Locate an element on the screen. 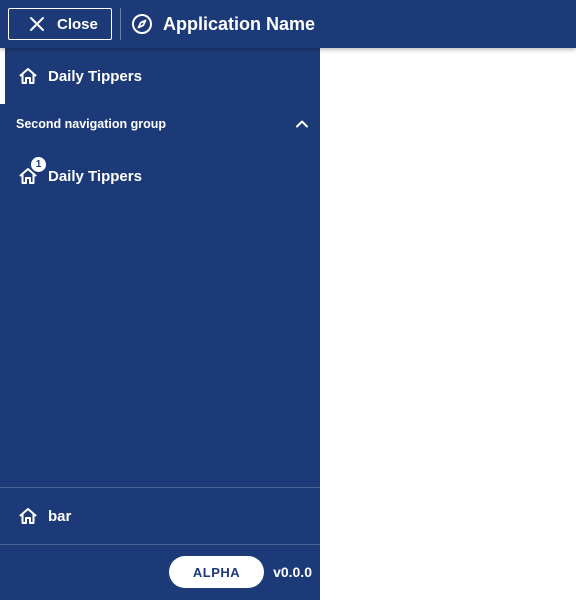 The width and height of the screenshot is (576, 600). stage-badge: ALPHA is located at coordinates (217, 572).